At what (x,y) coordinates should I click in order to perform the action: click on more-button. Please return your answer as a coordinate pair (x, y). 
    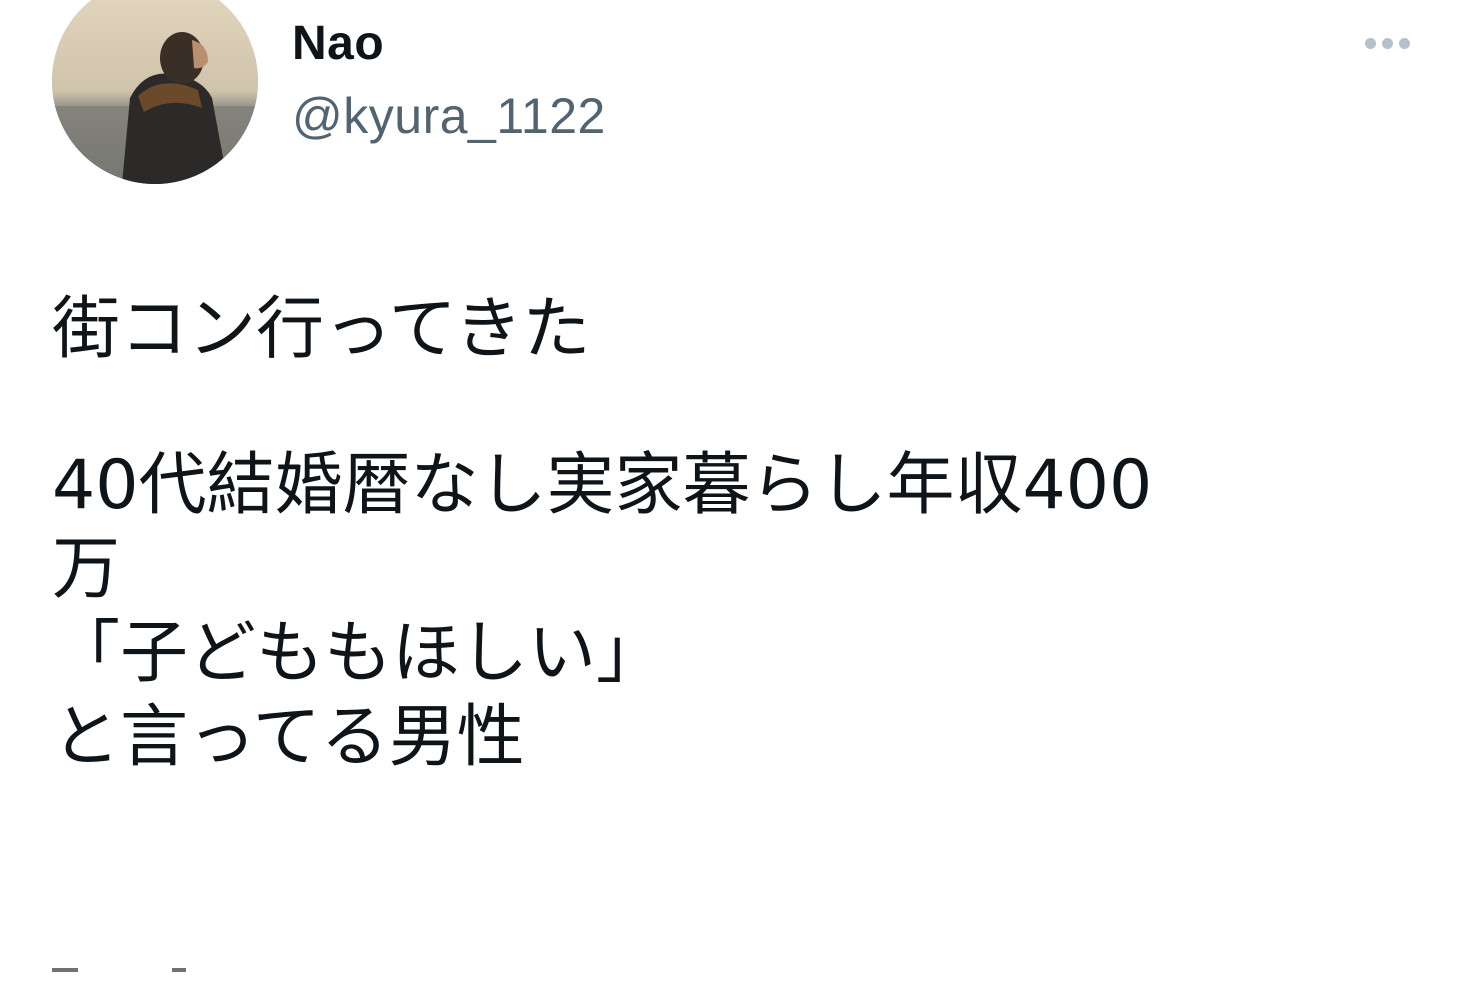
    Looking at the image, I should click on (1387, 43).